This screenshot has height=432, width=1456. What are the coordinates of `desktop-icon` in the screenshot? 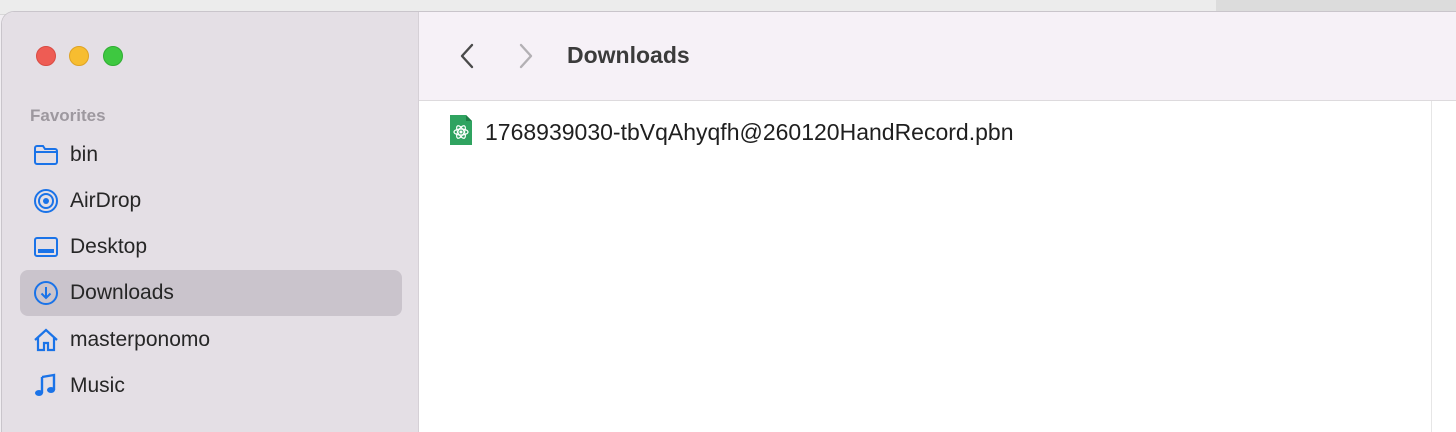 It's located at (46, 247).